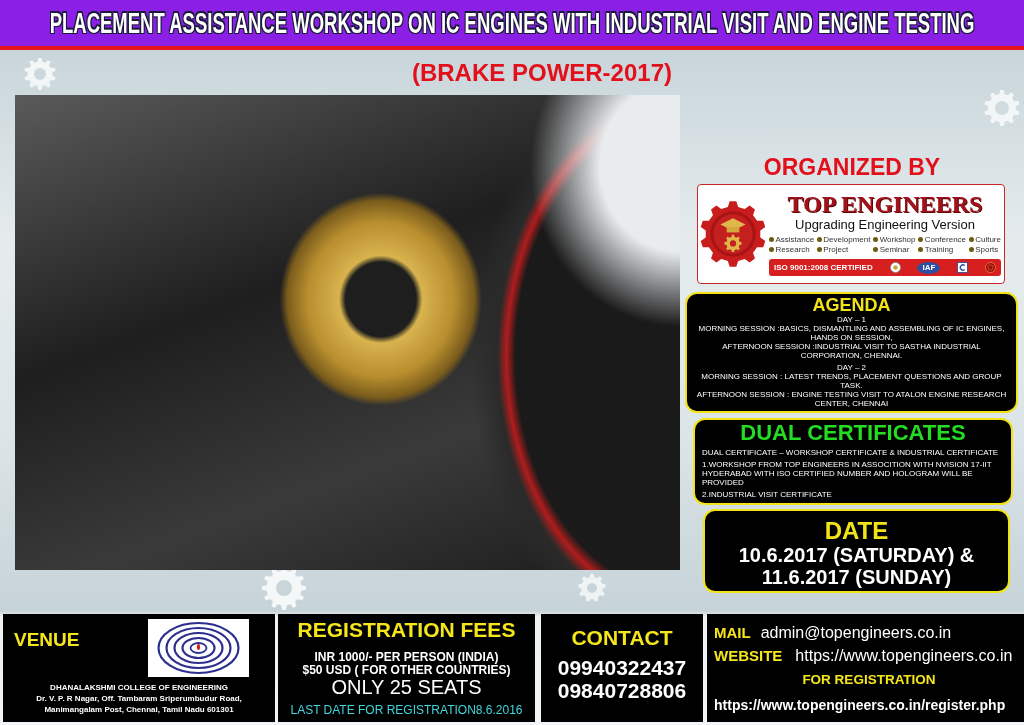 Image resolution: width=1024 pixels, height=725 pixels. I want to click on registration-url: https://www.topengineers.co.in/register.php, so click(860, 705).